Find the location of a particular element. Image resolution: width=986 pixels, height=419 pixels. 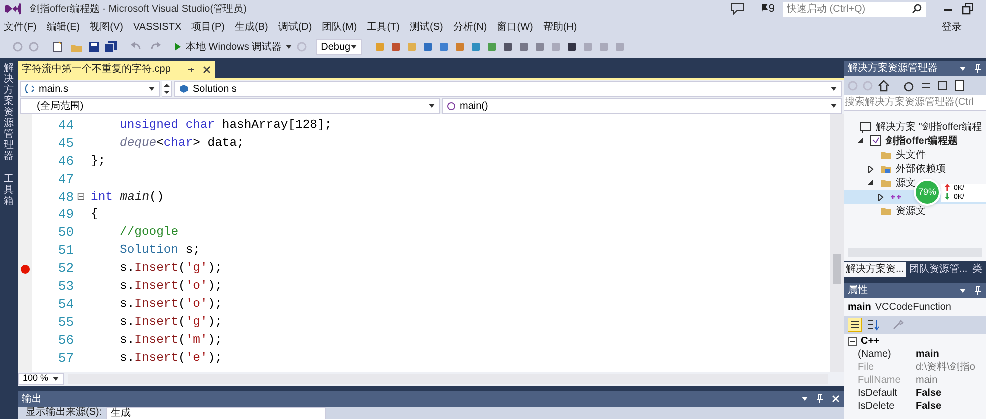

close-icon is located at coordinates (206, 70).